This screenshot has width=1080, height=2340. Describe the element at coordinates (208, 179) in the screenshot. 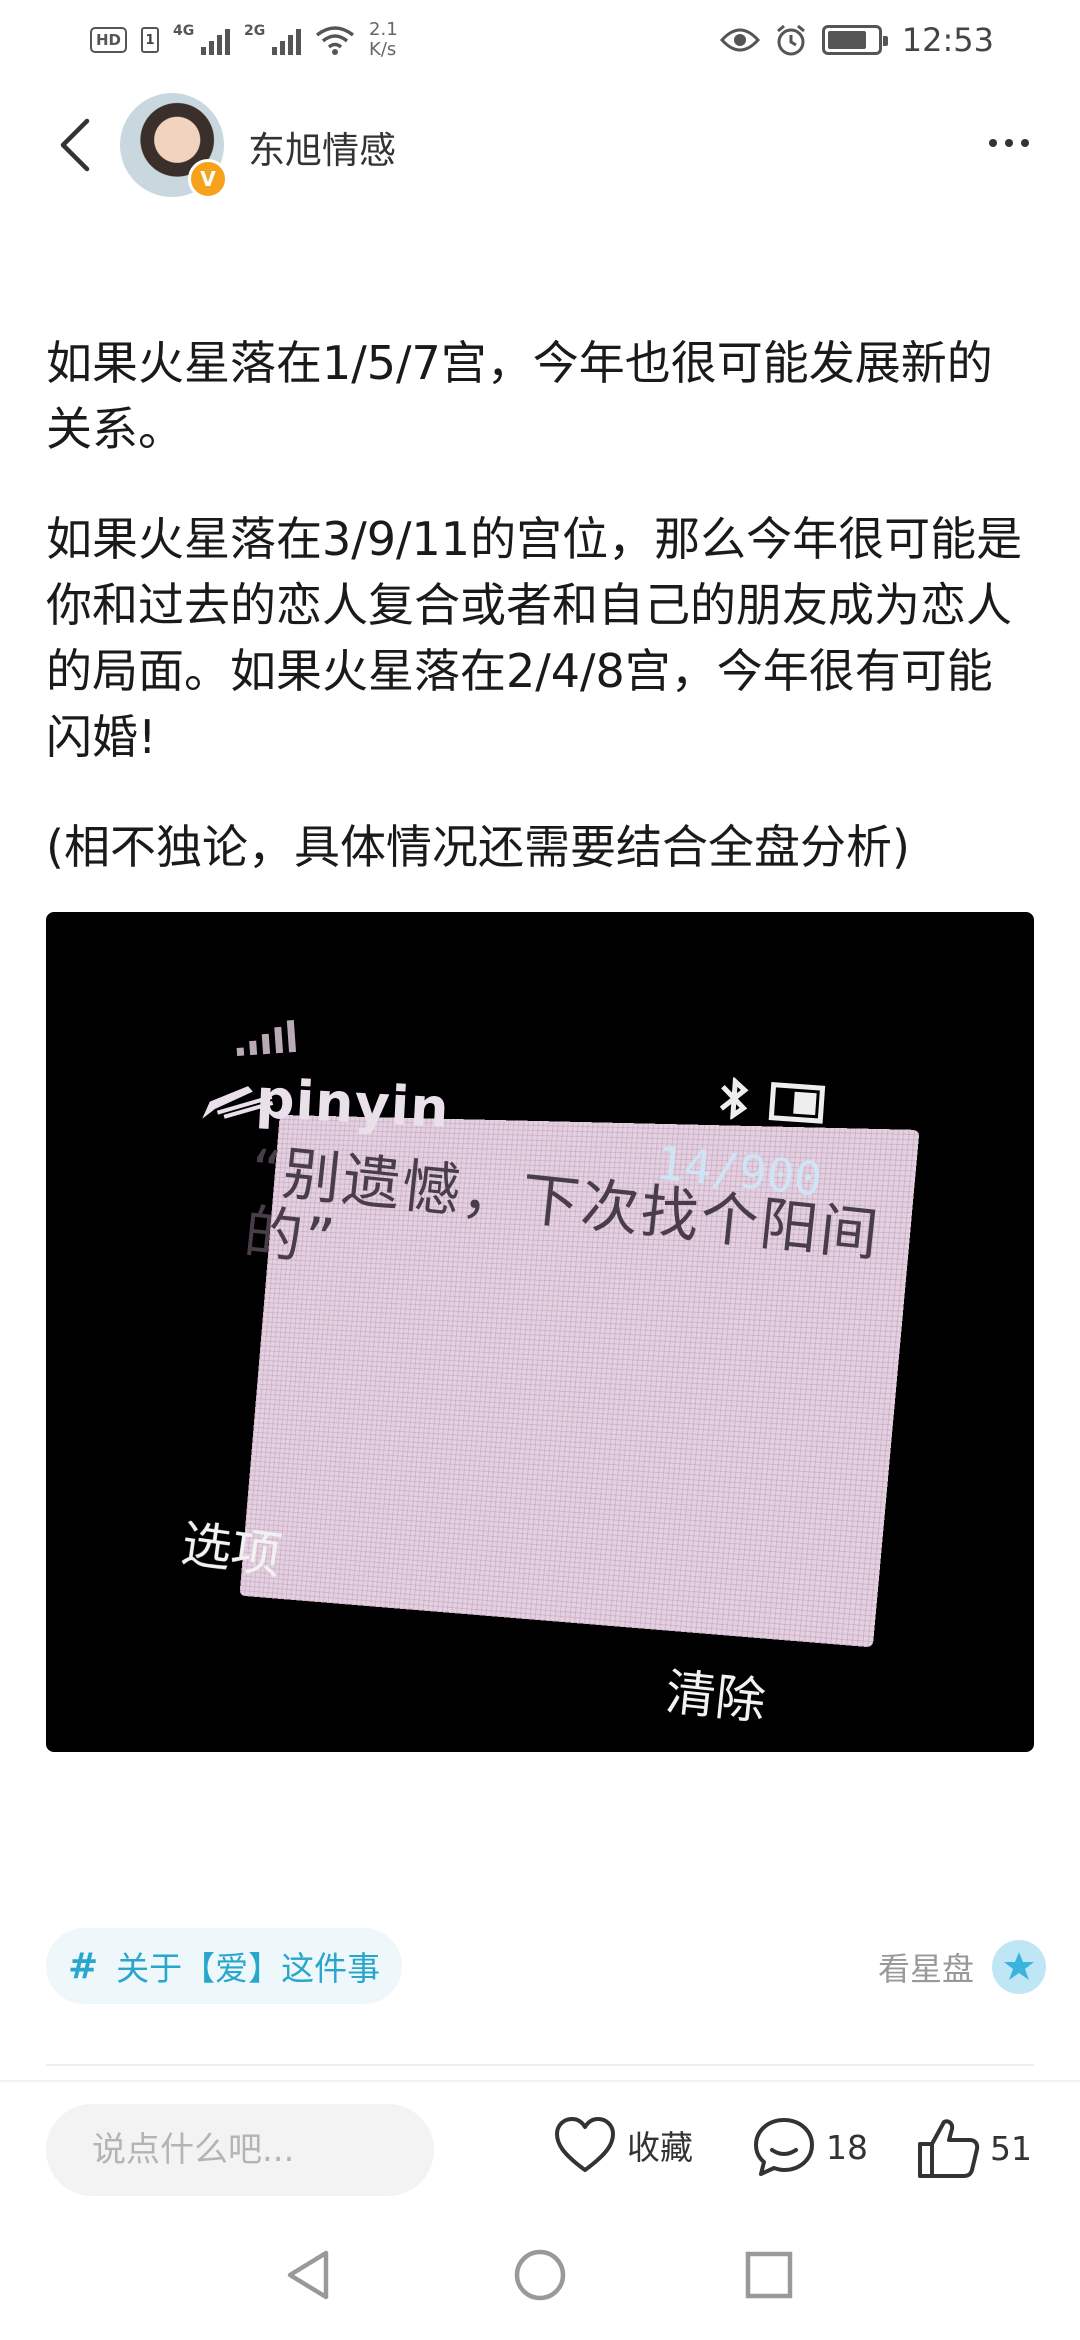

I see `verified-badge-icon: V` at that location.